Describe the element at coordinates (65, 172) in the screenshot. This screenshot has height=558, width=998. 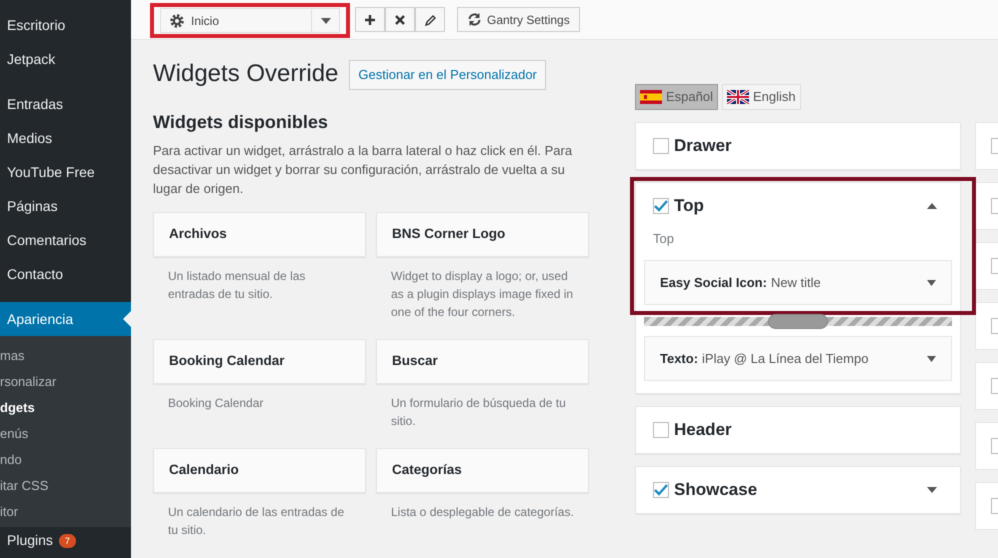
I see `menu-item: YouTube Free` at that location.